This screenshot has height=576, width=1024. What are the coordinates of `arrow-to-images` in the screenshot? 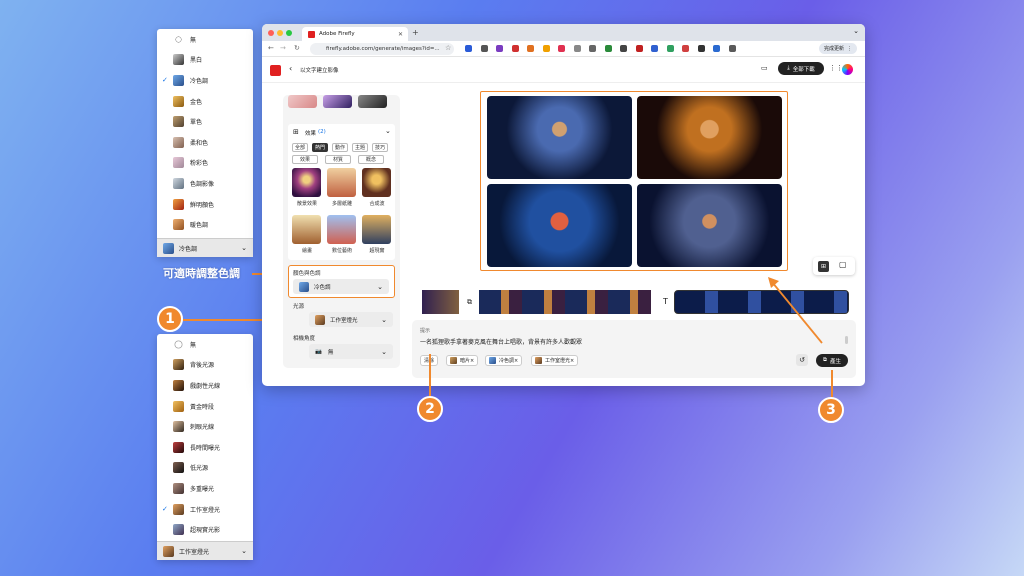 It's located at (795, 310).